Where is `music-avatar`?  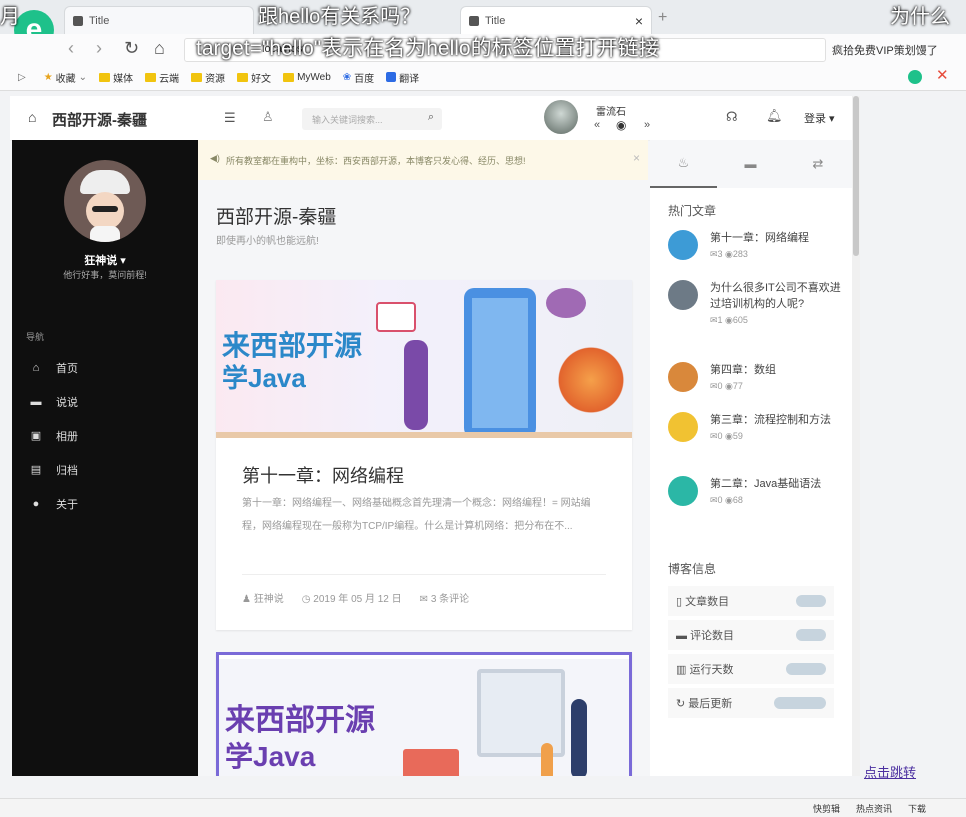 music-avatar is located at coordinates (561, 117).